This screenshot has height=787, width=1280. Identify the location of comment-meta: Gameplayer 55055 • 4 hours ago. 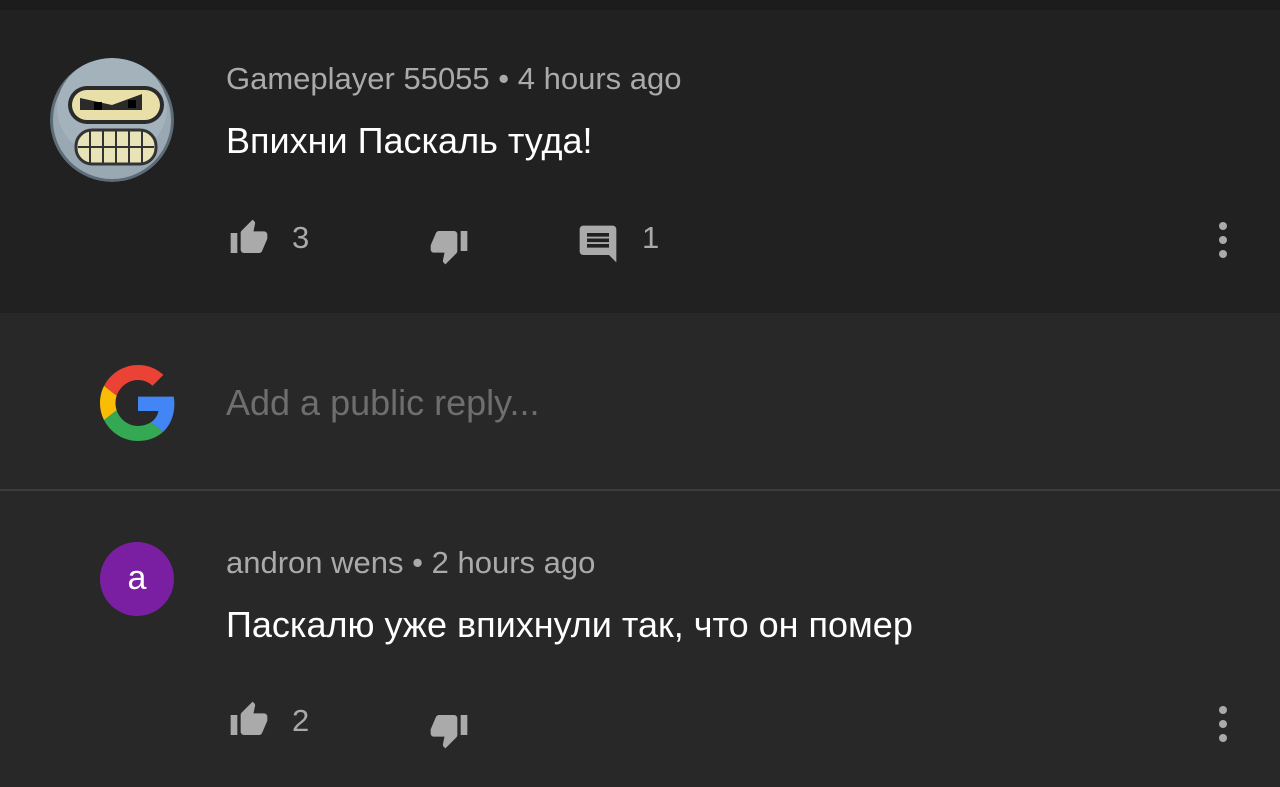
(454, 79).